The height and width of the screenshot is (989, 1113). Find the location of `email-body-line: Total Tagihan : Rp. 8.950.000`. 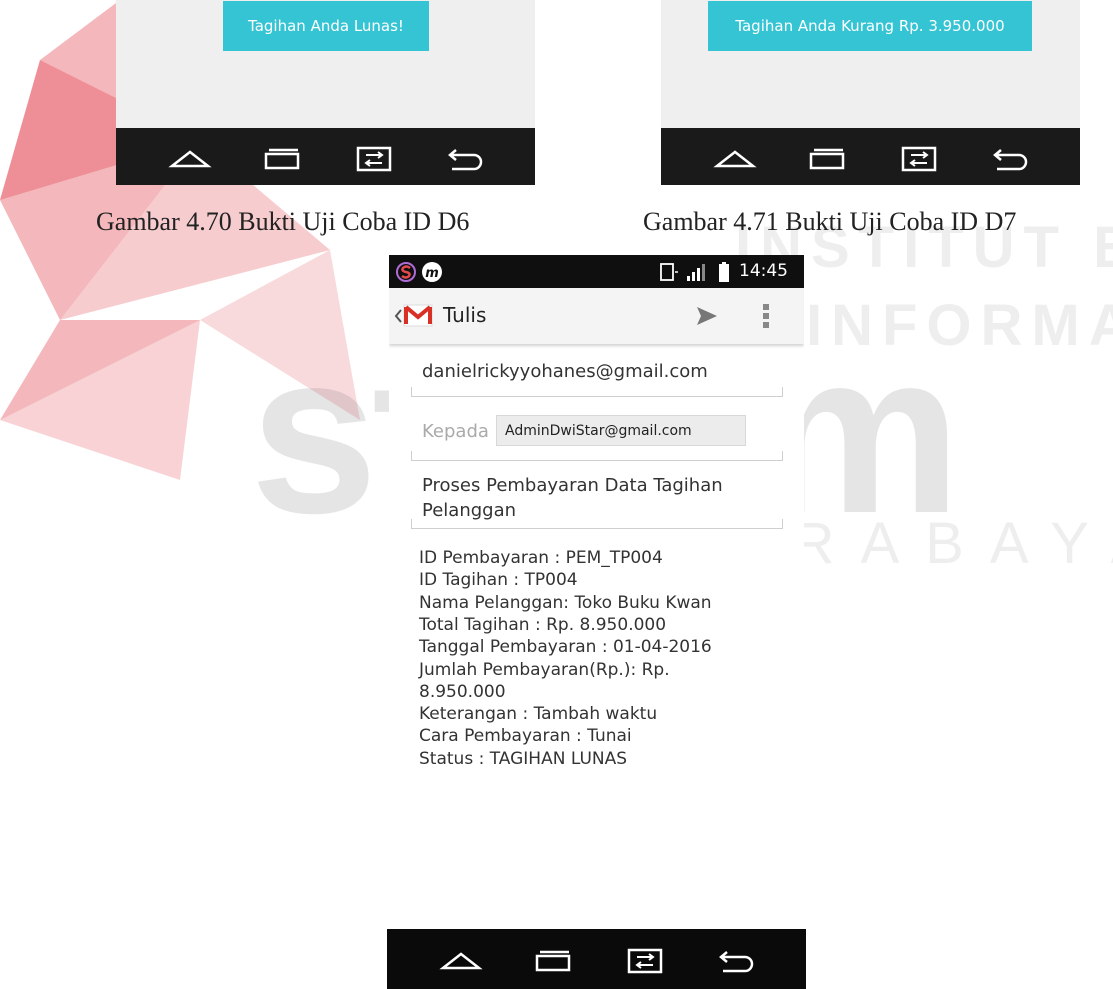

email-body-line: Total Tagihan : Rp. 8.950.000 is located at coordinates (543, 624).